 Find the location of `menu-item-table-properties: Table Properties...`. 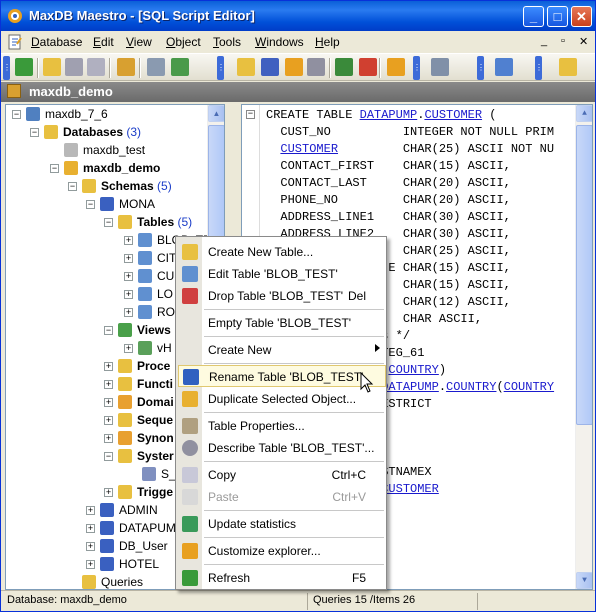

menu-item-table-properties: Table Properties... is located at coordinates (282, 426).